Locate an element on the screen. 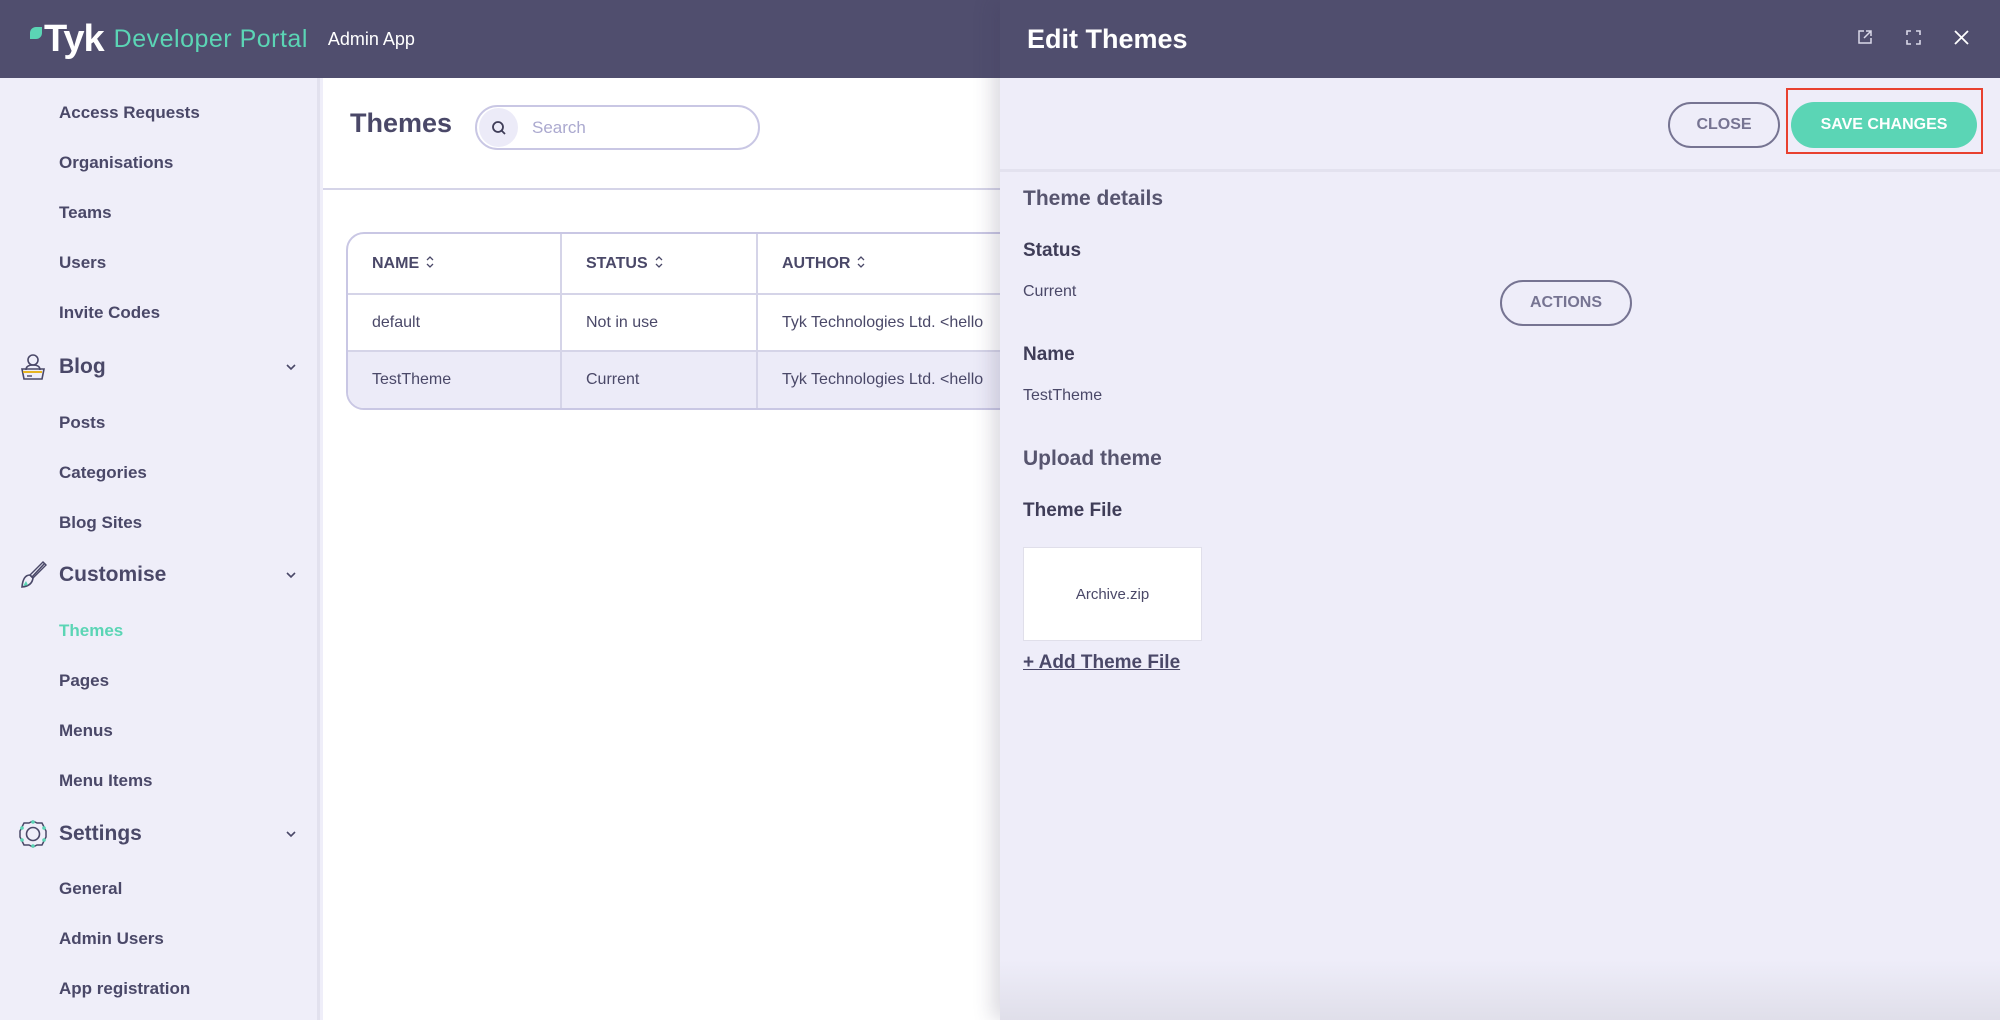  sidebar-item-users: Users is located at coordinates (82, 263).